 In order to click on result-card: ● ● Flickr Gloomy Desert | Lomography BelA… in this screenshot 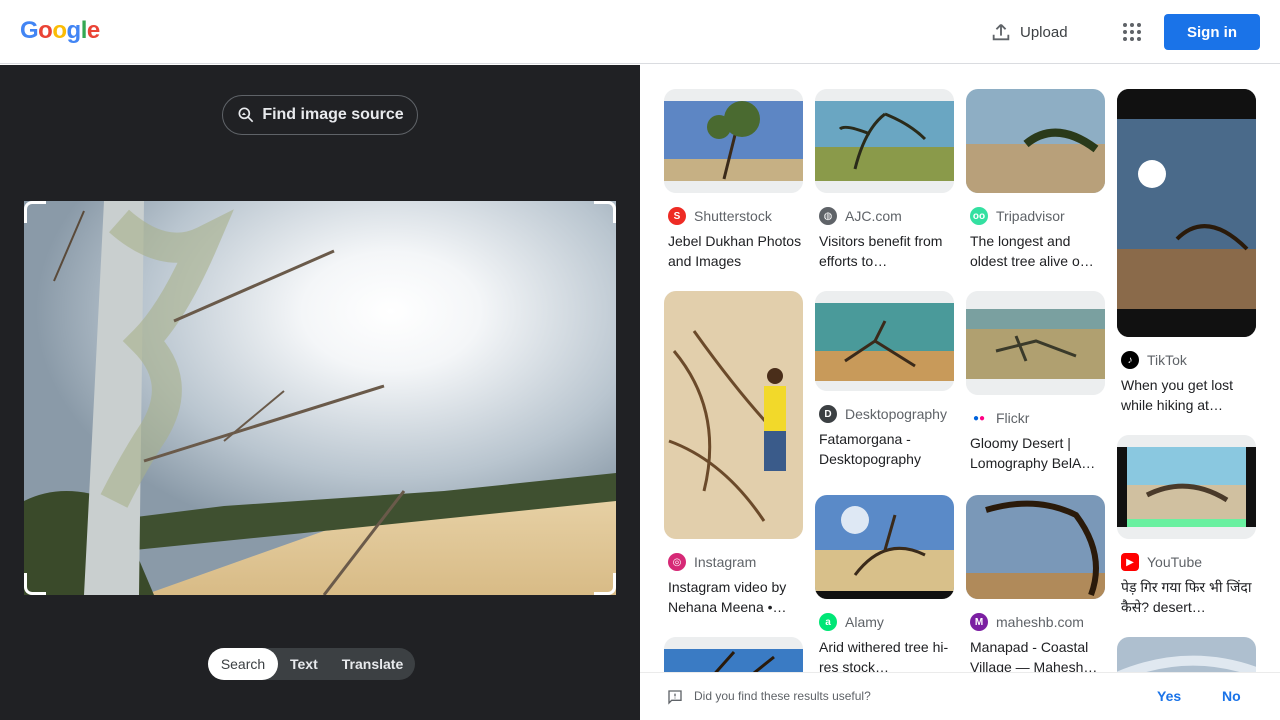, I will do `click(1035, 382)`.